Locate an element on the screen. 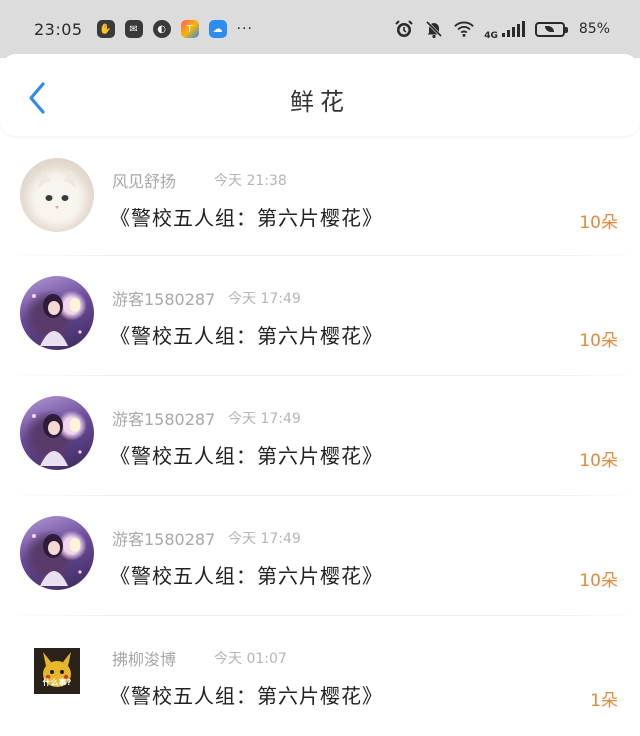 This screenshot has height=736, width=640. huawei-mail-icon: ✉ is located at coordinates (133, 29).